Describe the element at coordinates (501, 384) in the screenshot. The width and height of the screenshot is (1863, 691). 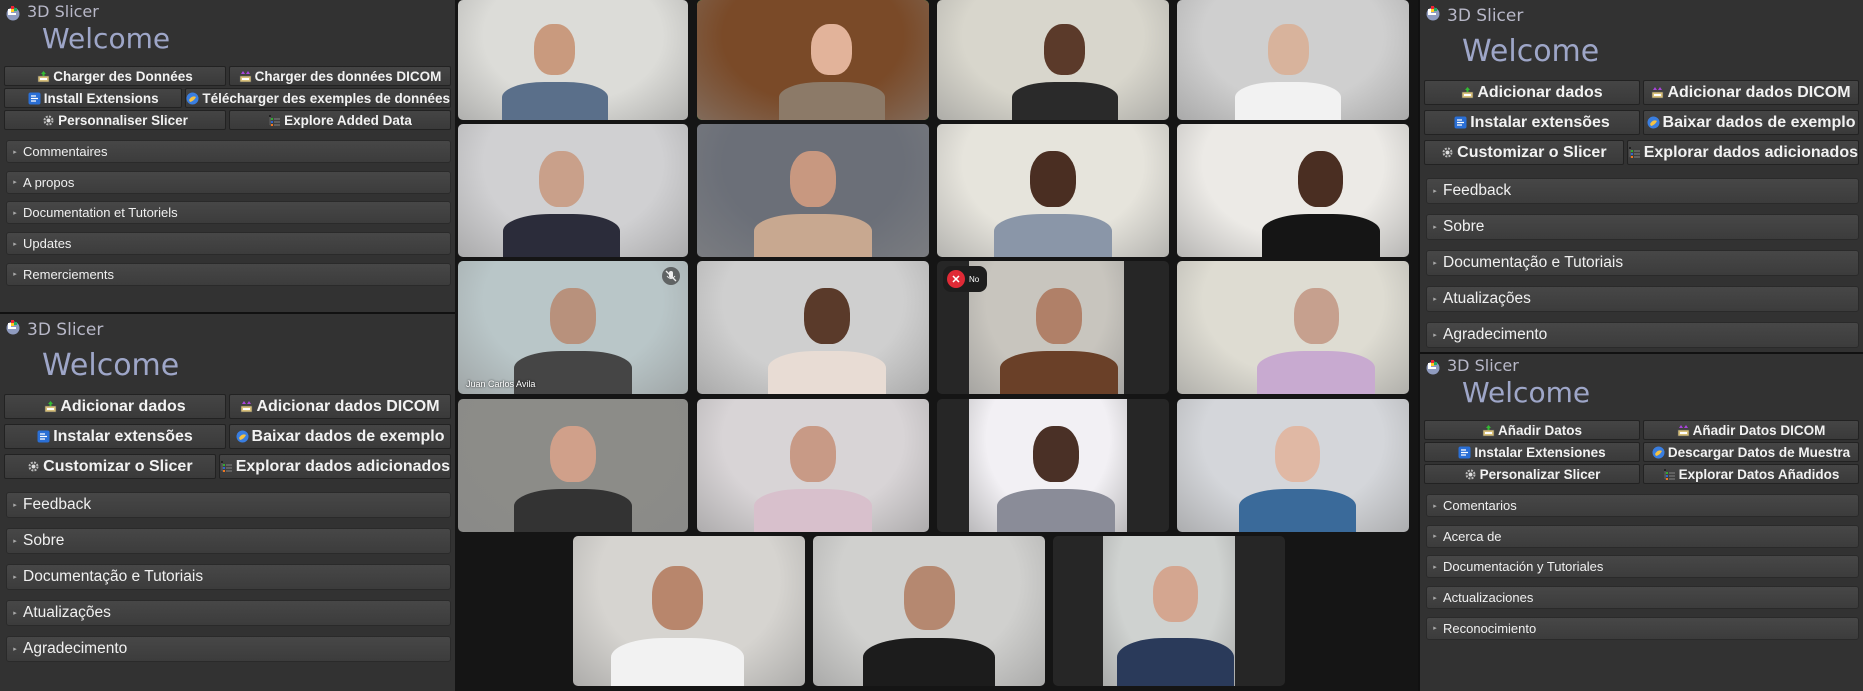
I see `participant-name: Juan Carlos Avila` at that location.